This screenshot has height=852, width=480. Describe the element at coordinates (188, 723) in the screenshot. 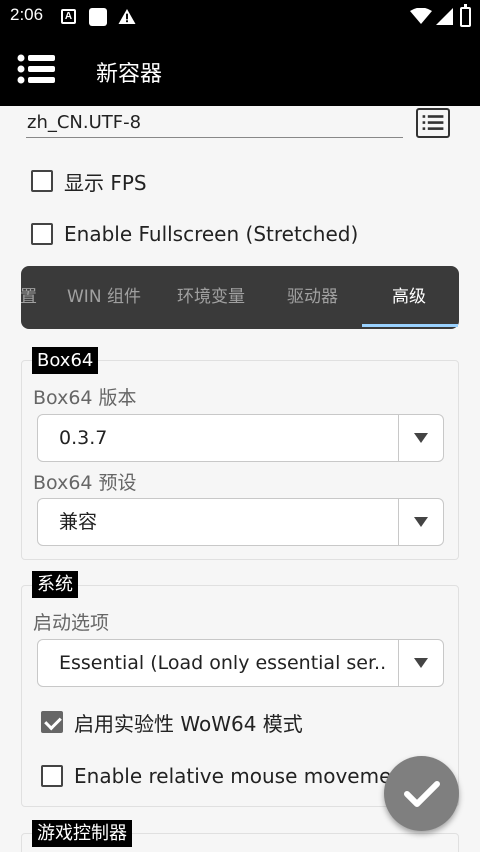

I see `wow64-label: 启用实验性 WoW64 模式` at that location.